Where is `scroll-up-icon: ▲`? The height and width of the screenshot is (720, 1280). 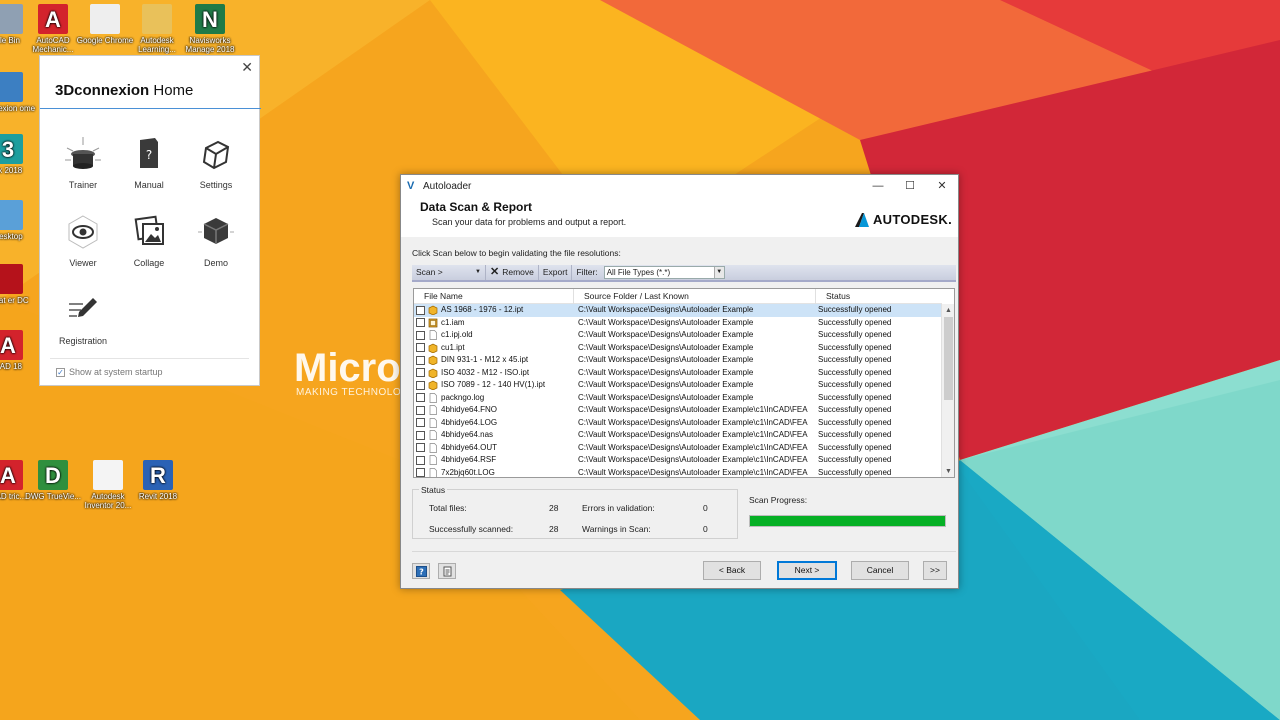 scroll-up-icon: ▲ is located at coordinates (948, 310).